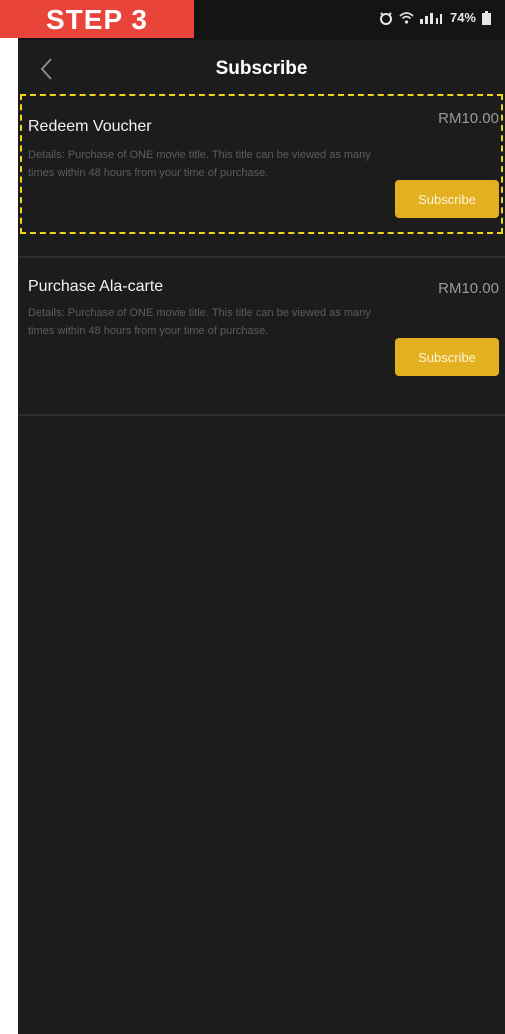  What do you see at coordinates (431, 17) in the screenshot?
I see `signal-icon` at bounding box center [431, 17].